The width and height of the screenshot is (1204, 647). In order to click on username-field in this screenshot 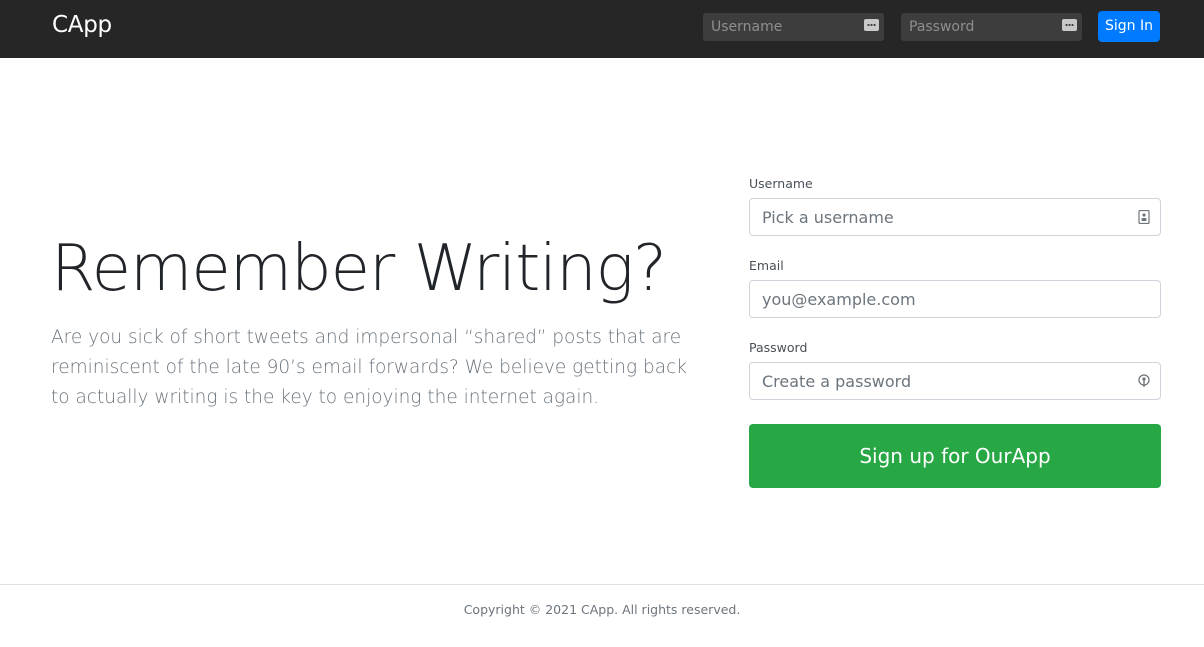, I will do `click(955, 217)`.